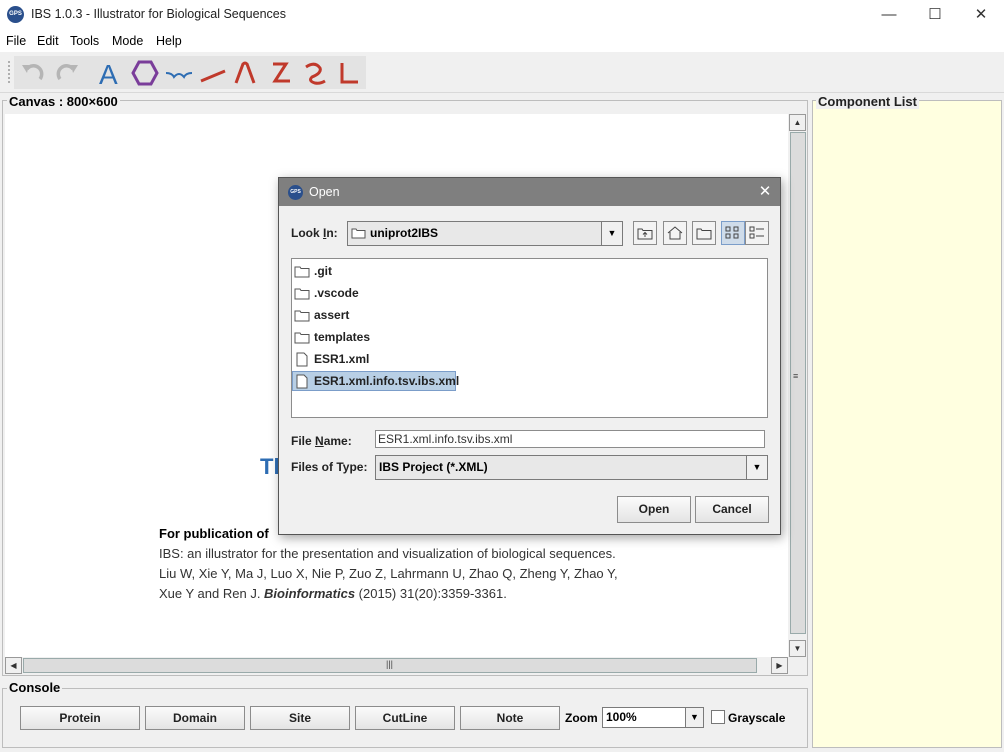 This screenshot has height=752, width=1004. I want to click on list-item-selected: ESR1.xml.info.tsv.ibs.xml, so click(527, 381).